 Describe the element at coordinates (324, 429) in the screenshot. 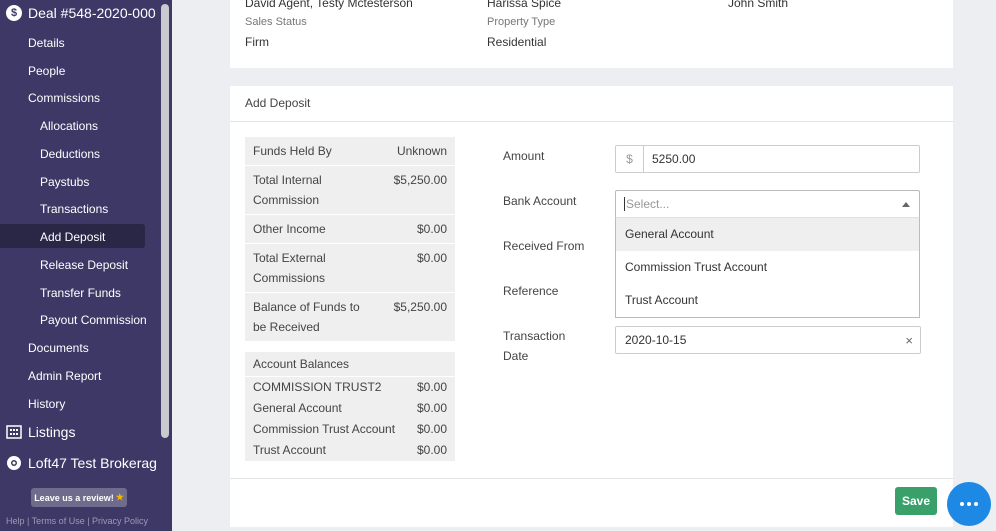

I see `balance-label: Commission Trust Account` at that location.